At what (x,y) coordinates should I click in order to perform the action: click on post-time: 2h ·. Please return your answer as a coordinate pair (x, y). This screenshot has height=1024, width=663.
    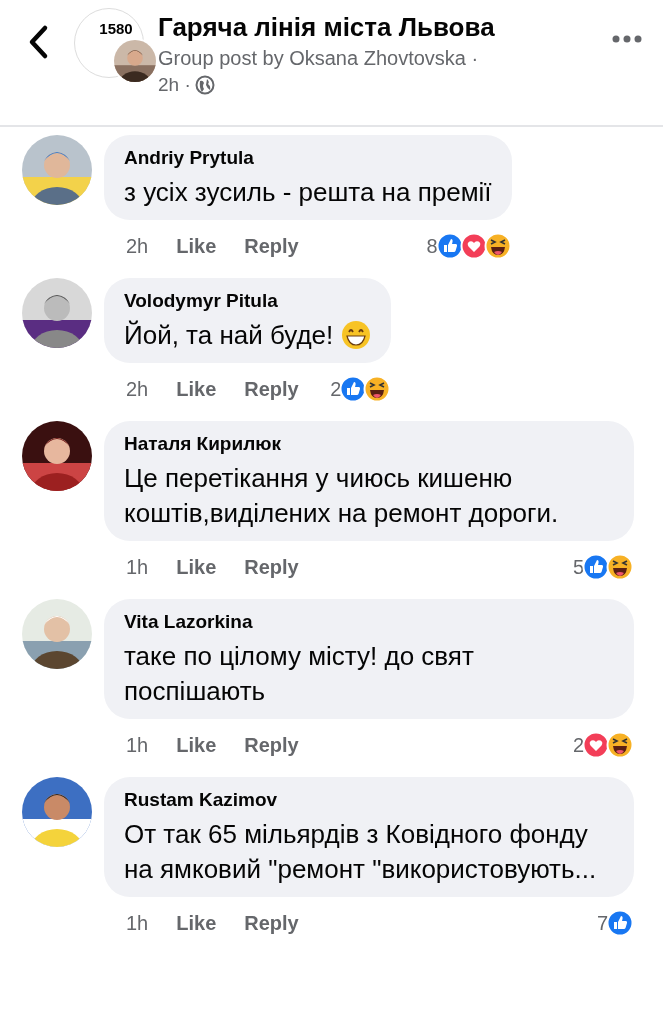
    Looking at the image, I should click on (174, 85).